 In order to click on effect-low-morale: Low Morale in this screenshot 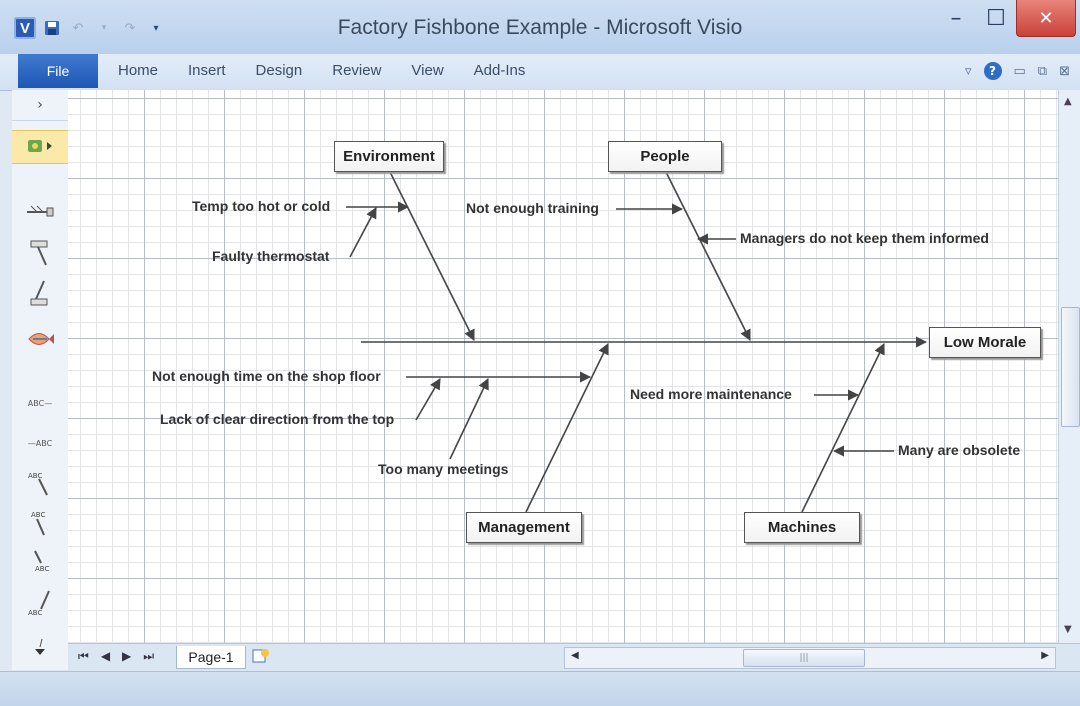, I will do `click(985, 342)`.